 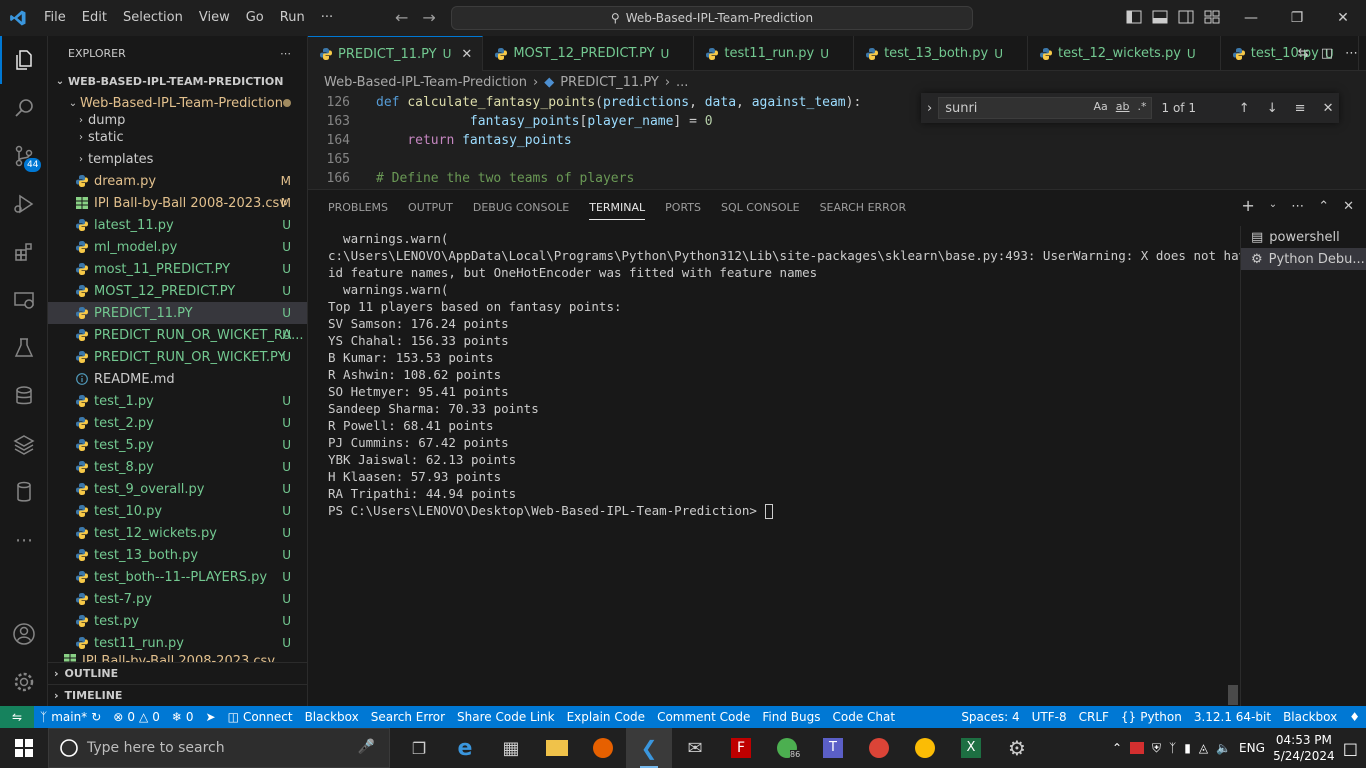 What do you see at coordinates (1350, 748) in the screenshot?
I see `notification-center-icon: □` at bounding box center [1350, 748].